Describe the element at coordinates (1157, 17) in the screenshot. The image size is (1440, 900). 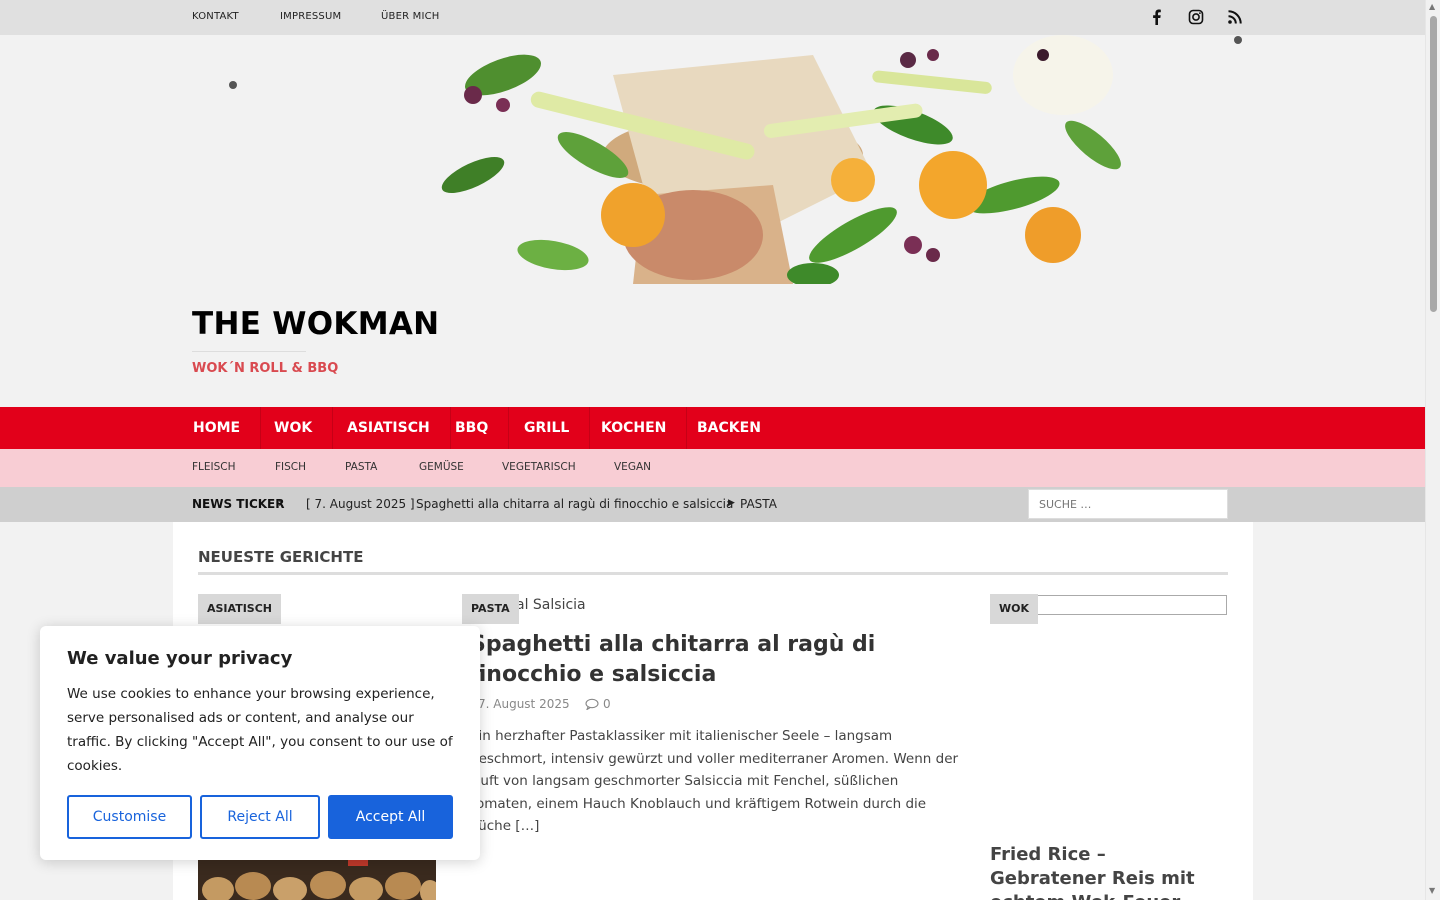
I see `facebook-icon` at that location.